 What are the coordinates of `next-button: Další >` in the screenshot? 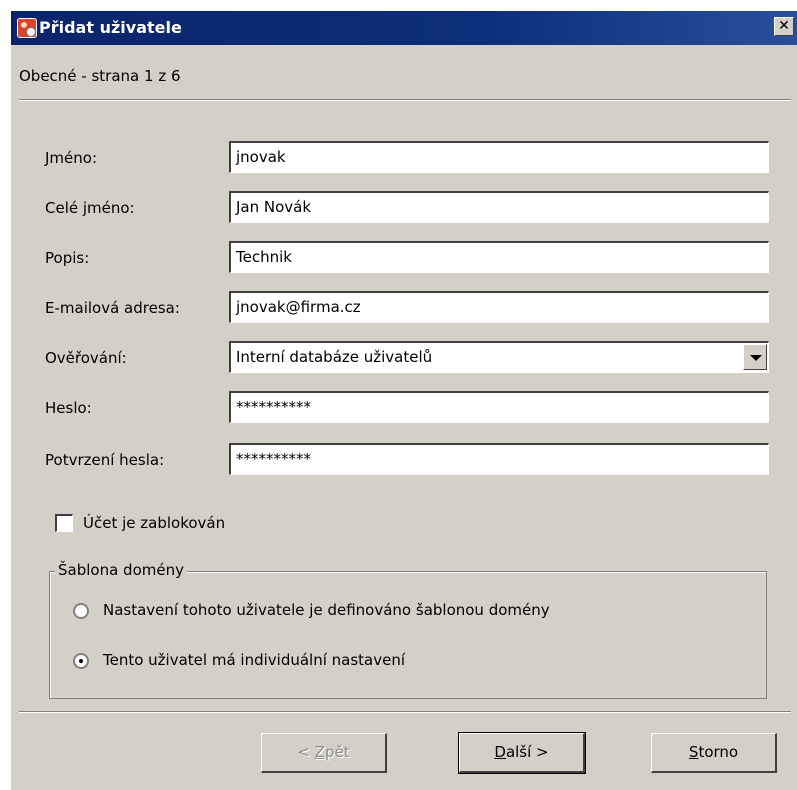 It's located at (522, 753).